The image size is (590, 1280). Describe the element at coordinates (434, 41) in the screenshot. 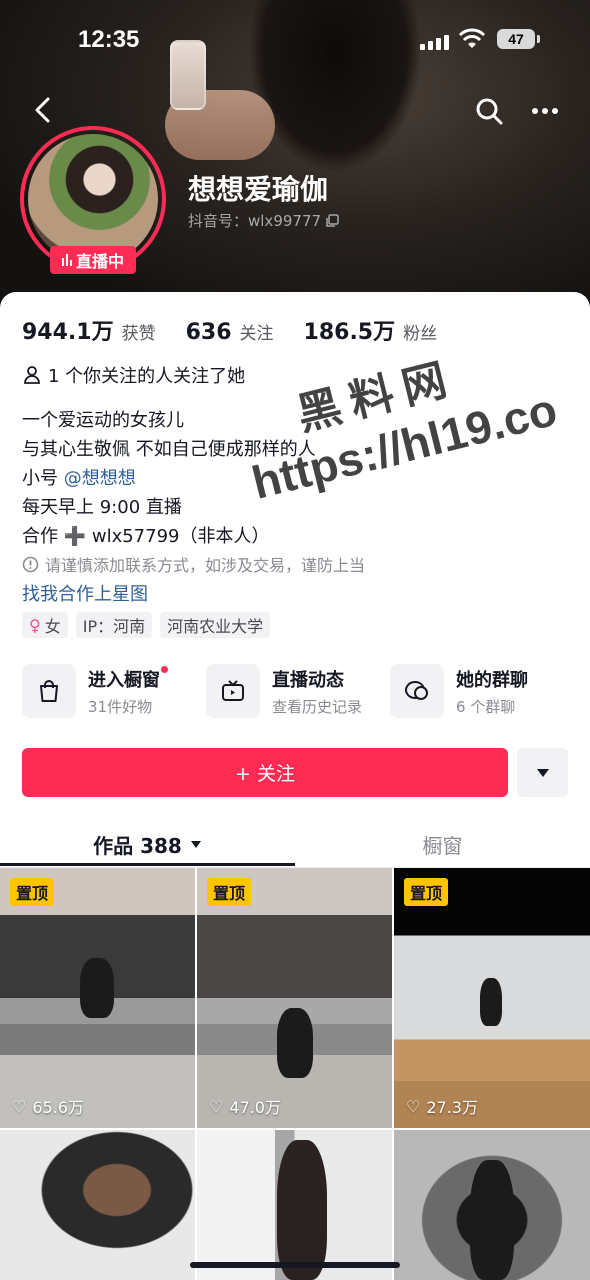

I see `cellular-signal-icon` at that location.